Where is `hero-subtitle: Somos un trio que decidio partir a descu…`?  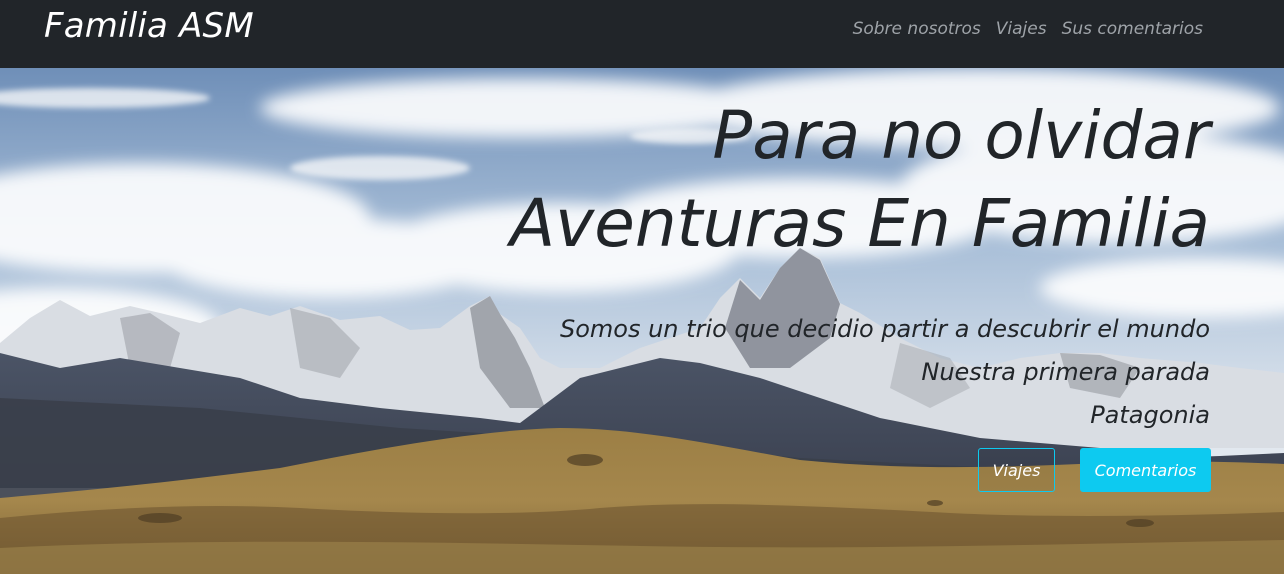
hero-subtitle: Somos un trio que decidio partir a descu… is located at coordinates (885, 372).